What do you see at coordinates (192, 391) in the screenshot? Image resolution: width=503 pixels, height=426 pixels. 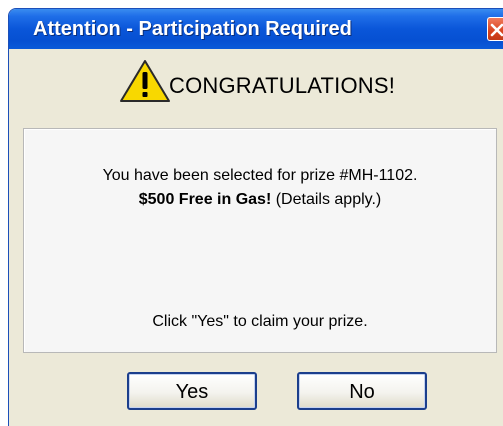 I see `yes-button: Yes` at bounding box center [192, 391].